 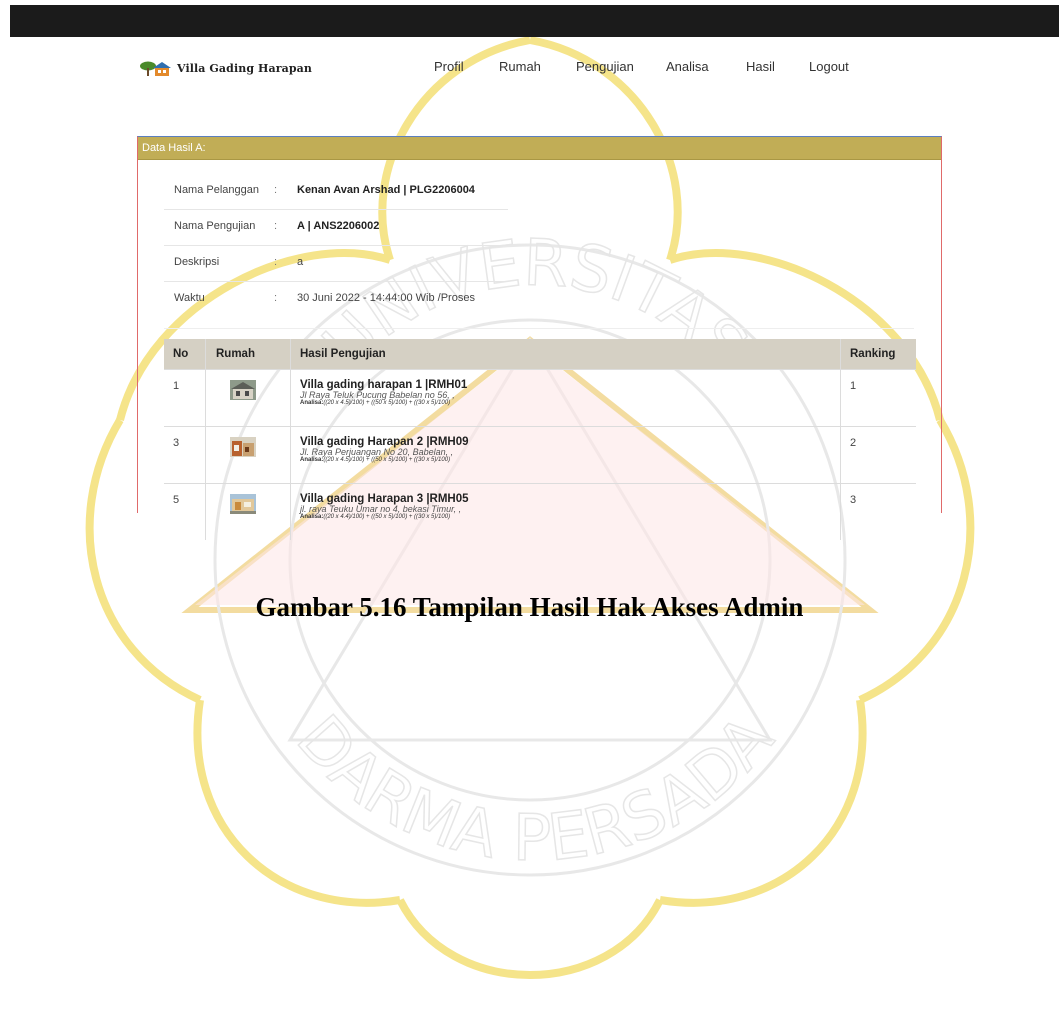 I want to click on info-value: a, so click(x=300, y=262).